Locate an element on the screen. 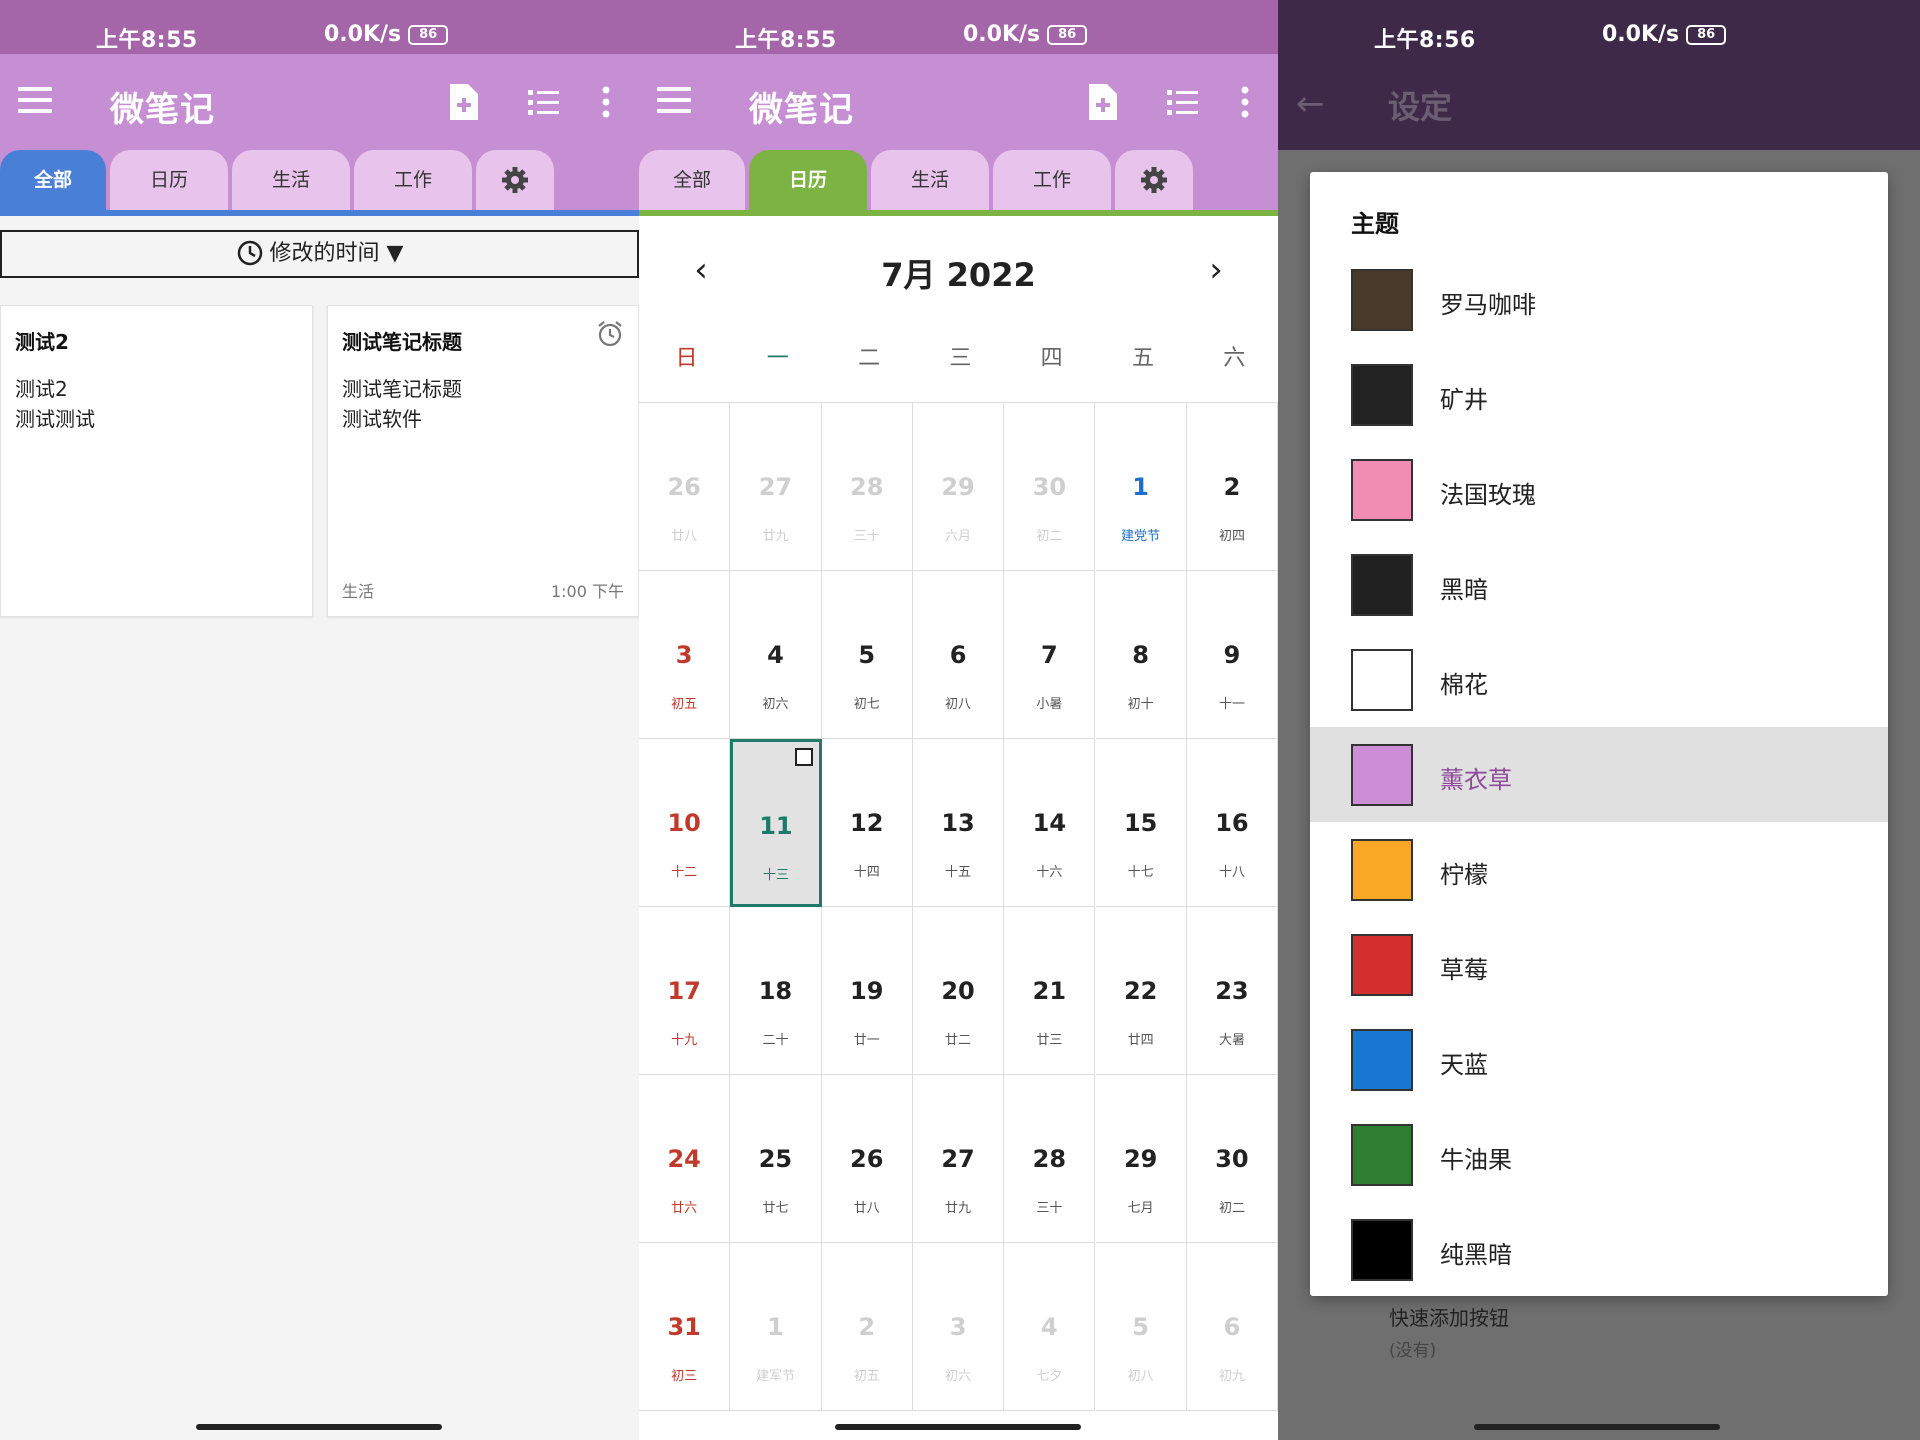  calendar-day-cell: 24 廿六 is located at coordinates (685, 1159).